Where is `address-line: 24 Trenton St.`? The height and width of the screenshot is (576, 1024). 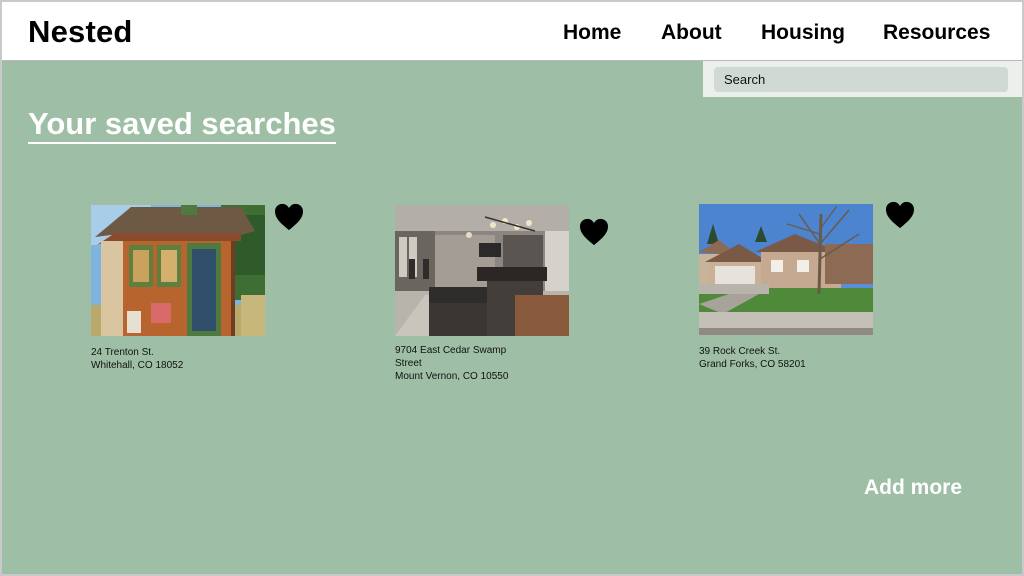
address-line: 24 Trenton St. is located at coordinates (122, 352).